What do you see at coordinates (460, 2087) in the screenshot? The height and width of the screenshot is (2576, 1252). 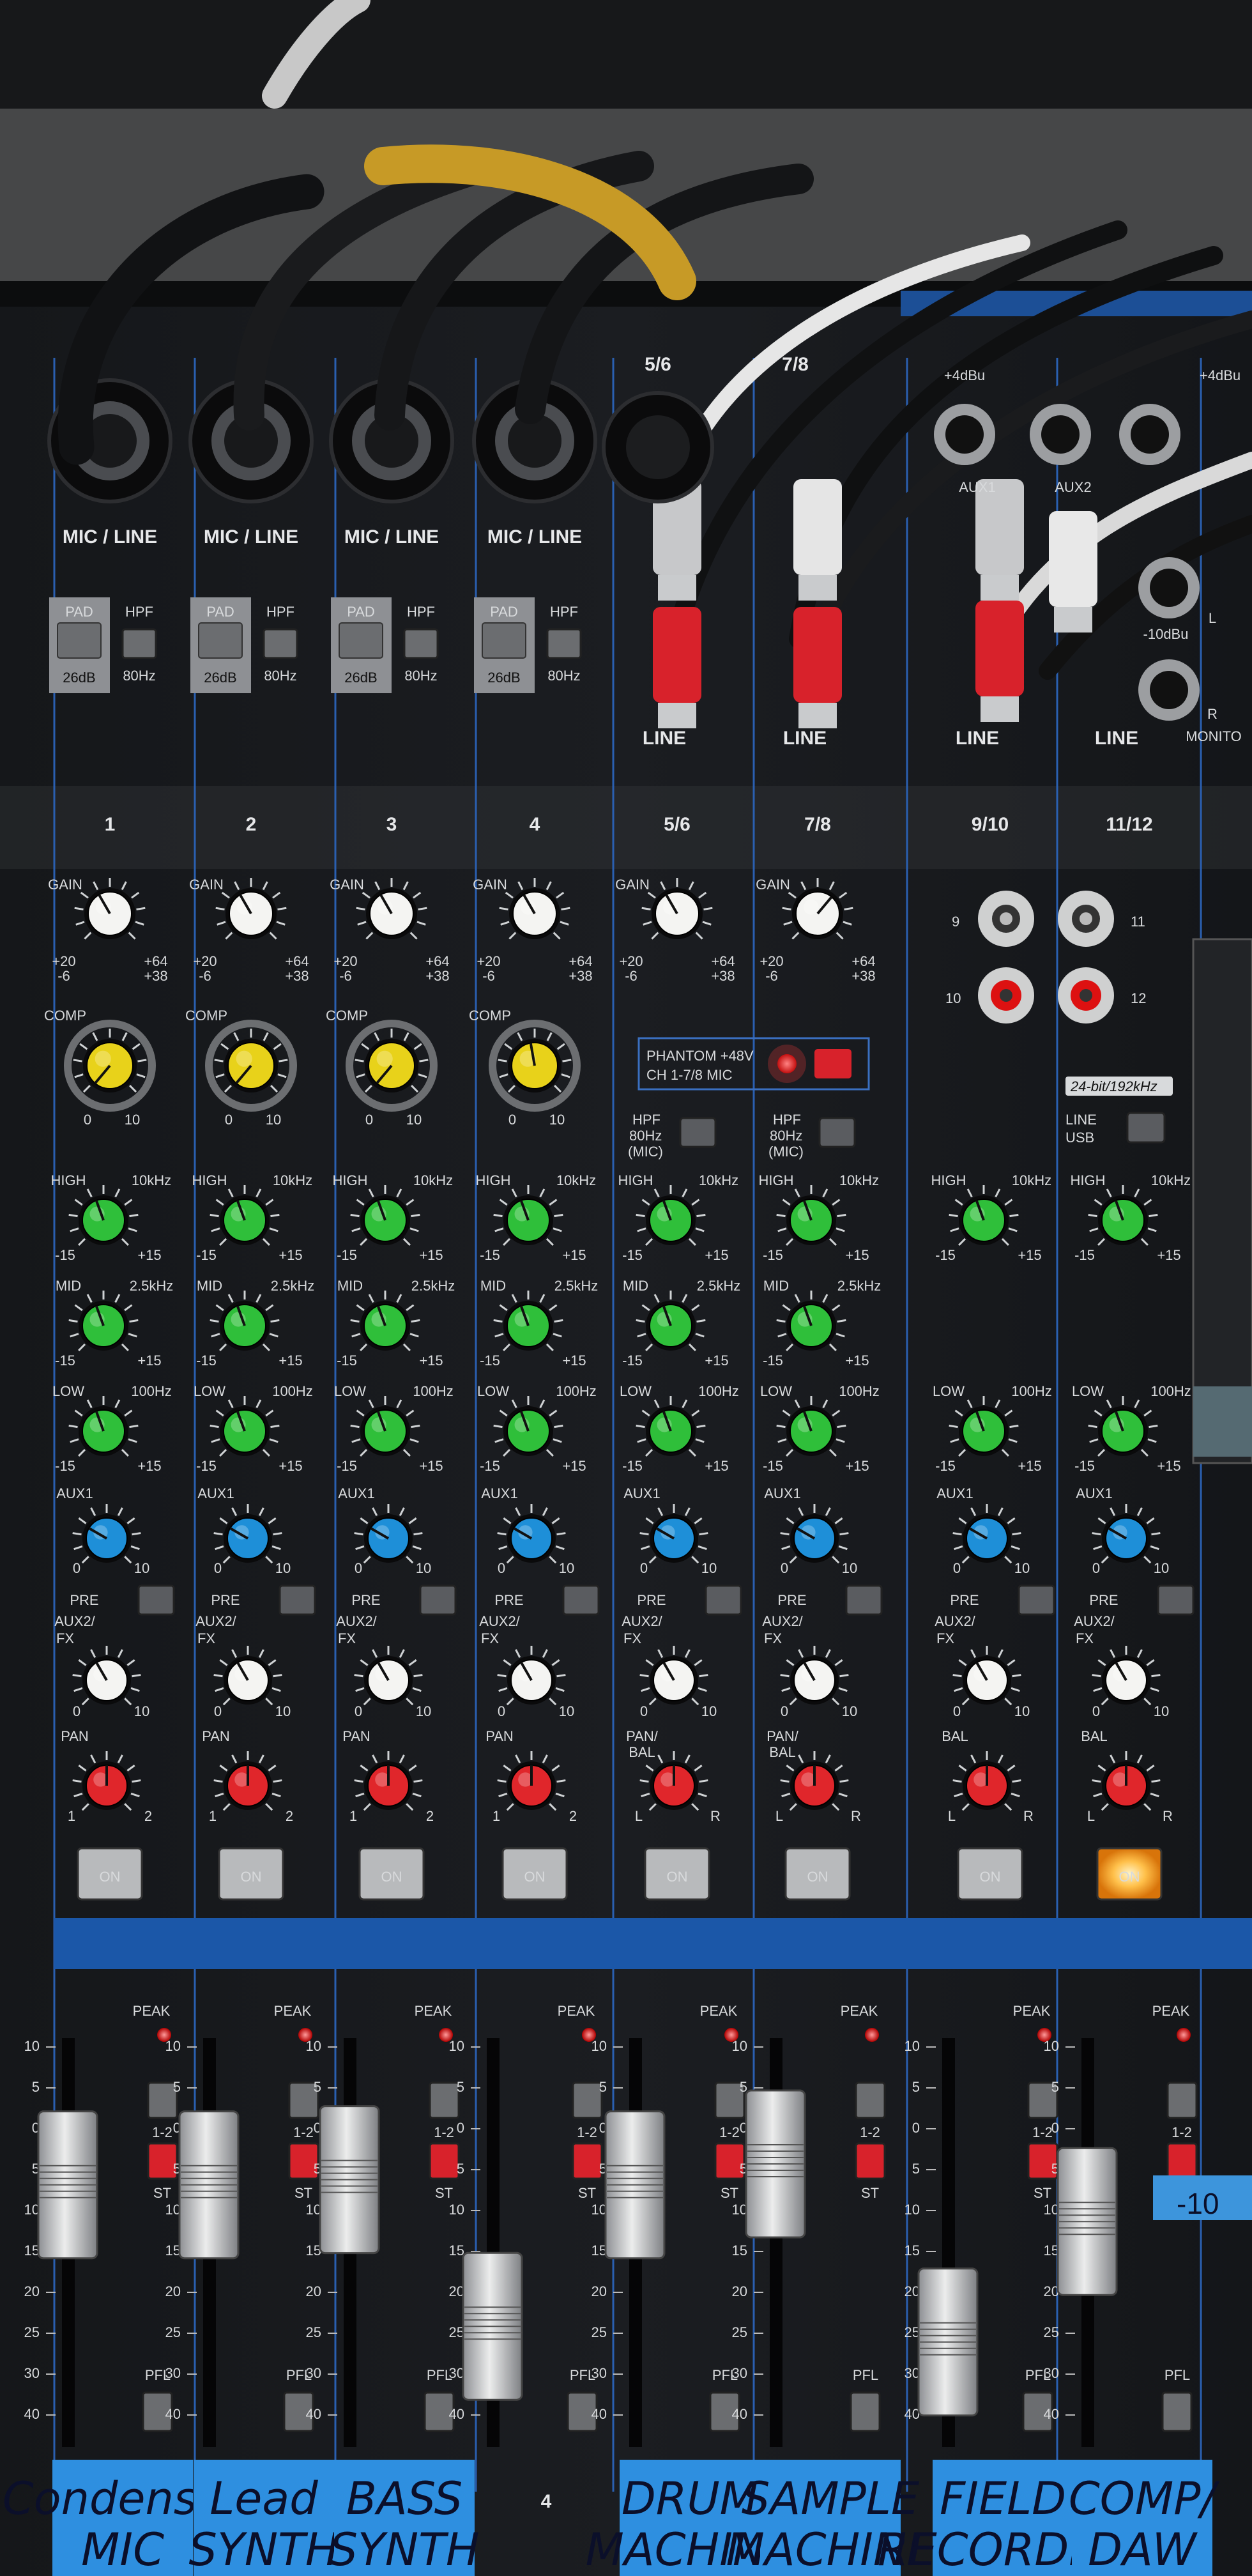 I see `fader-scale-4-1: 5` at bounding box center [460, 2087].